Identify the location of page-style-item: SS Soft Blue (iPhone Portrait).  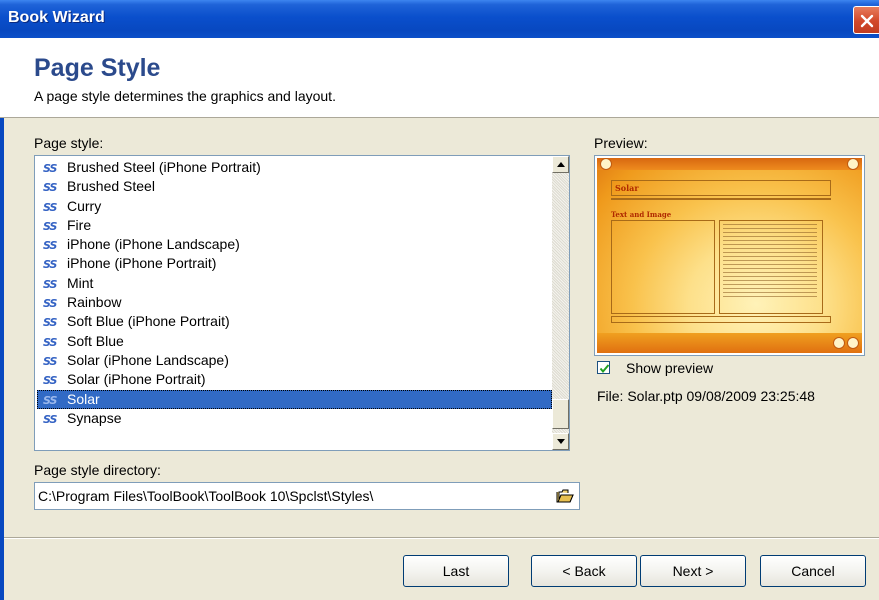
(294, 321).